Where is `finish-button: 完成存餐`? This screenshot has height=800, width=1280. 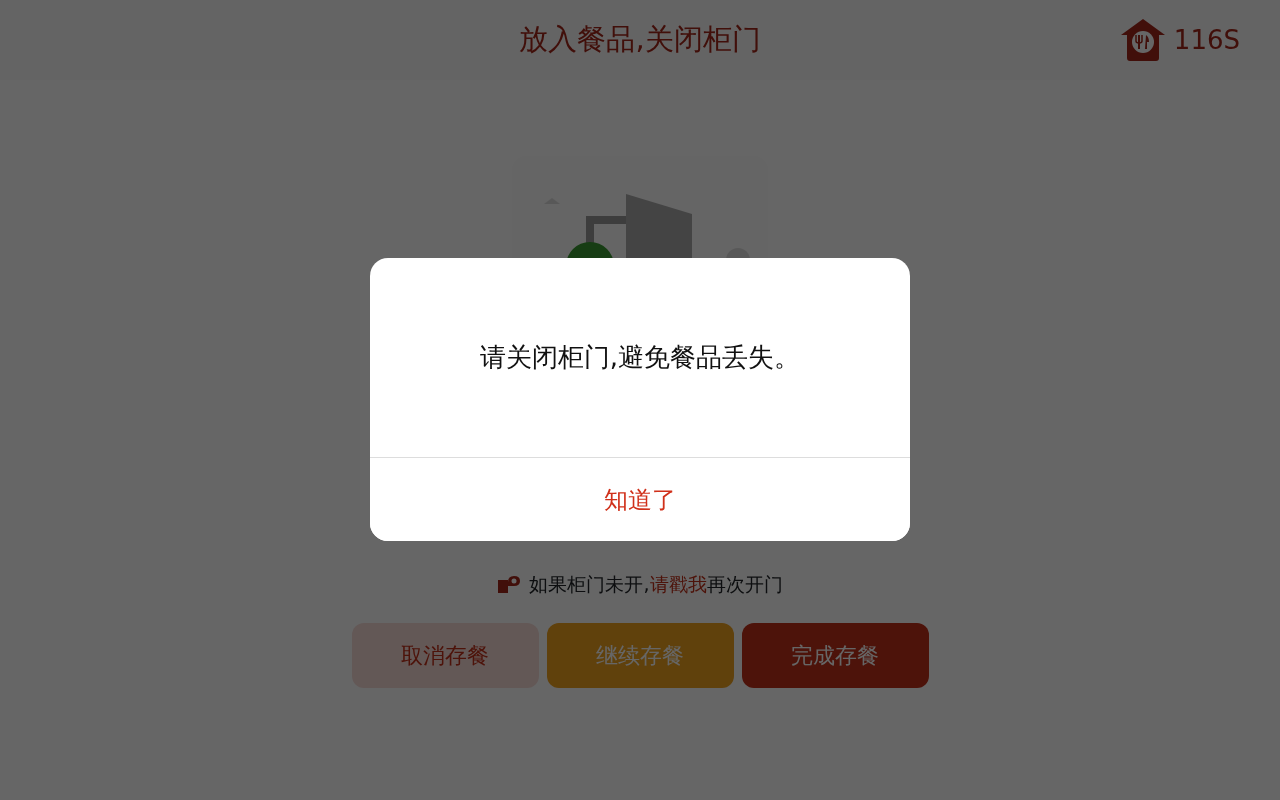 finish-button: 完成存餐 is located at coordinates (835, 655).